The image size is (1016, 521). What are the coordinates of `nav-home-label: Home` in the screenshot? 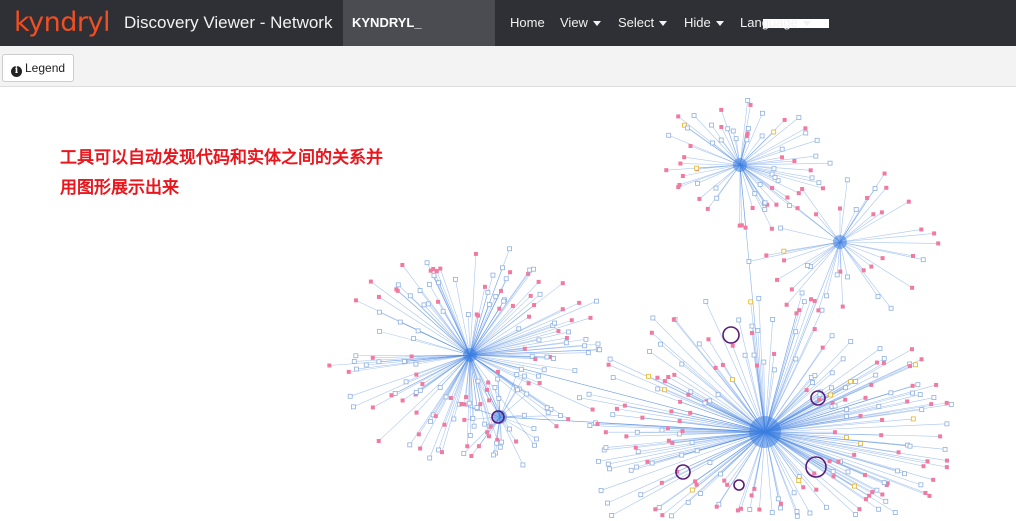 It's located at (527, 22).